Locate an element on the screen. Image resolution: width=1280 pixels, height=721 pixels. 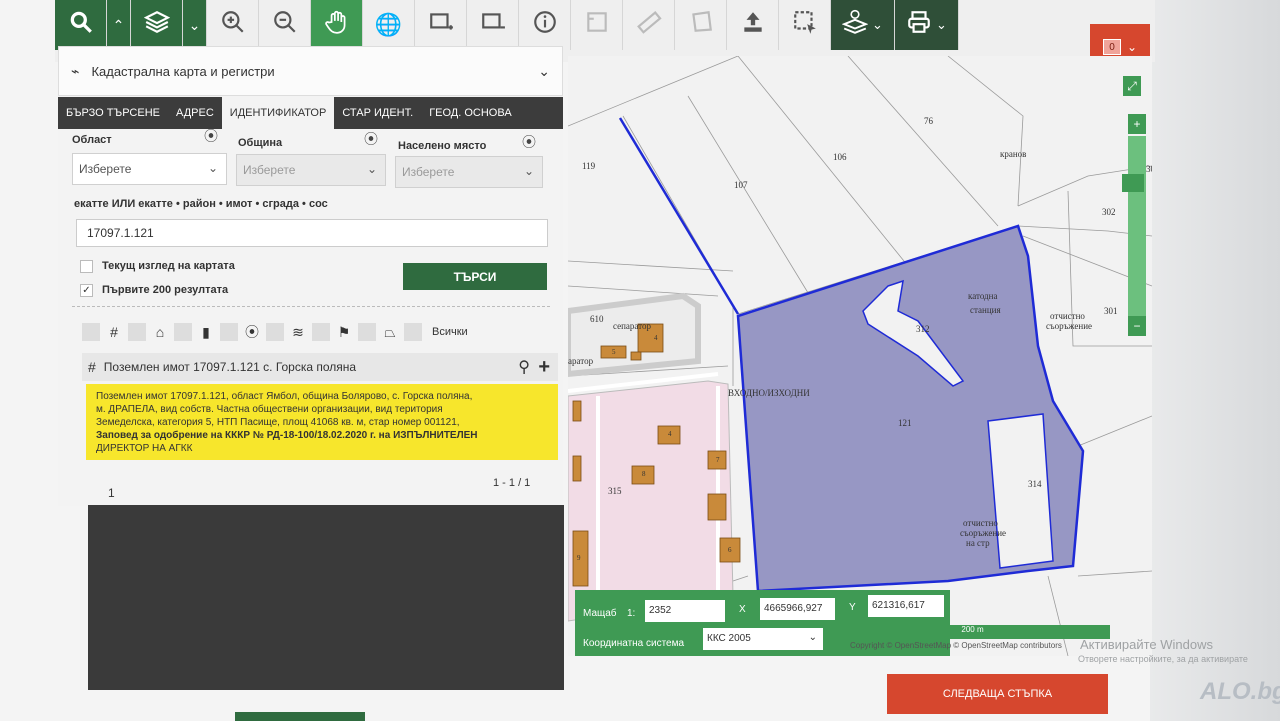
zoom-slider is located at coordinates (1134, 226).